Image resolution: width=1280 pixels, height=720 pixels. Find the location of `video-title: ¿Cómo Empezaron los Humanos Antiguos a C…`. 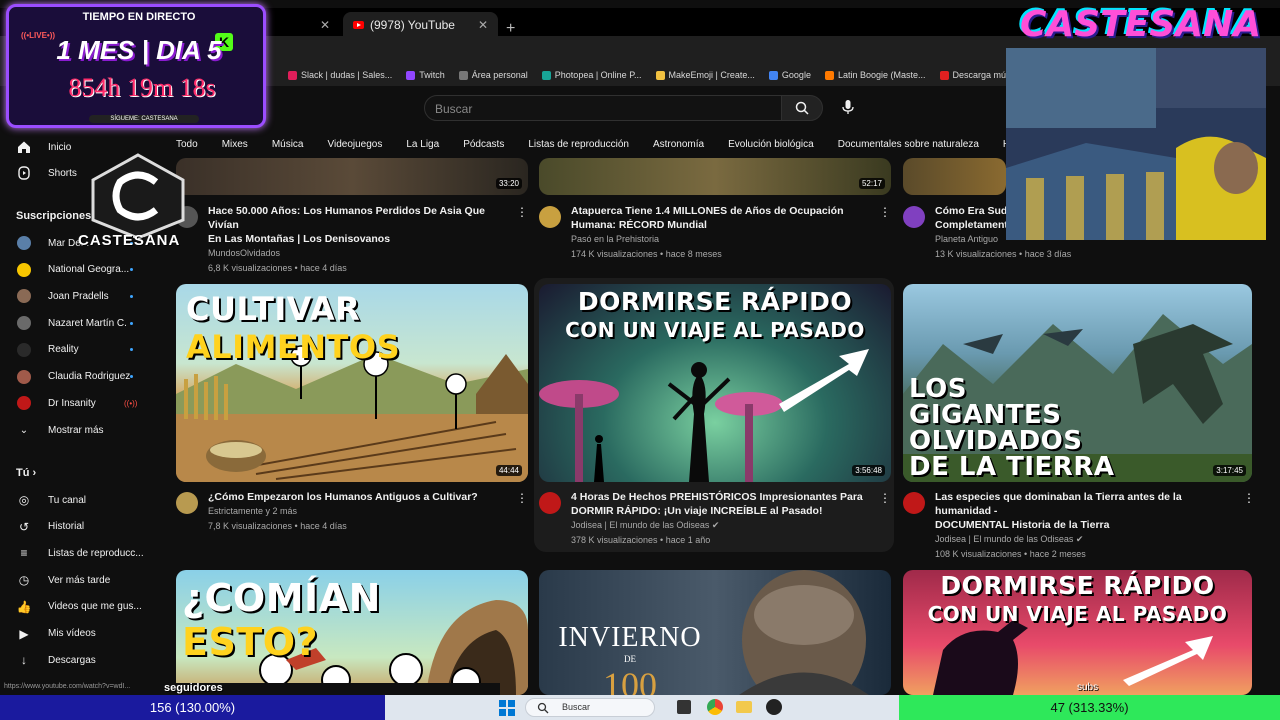

video-title: ¿Cómo Empezaron los Humanos Antiguos a C… is located at coordinates (358, 497).